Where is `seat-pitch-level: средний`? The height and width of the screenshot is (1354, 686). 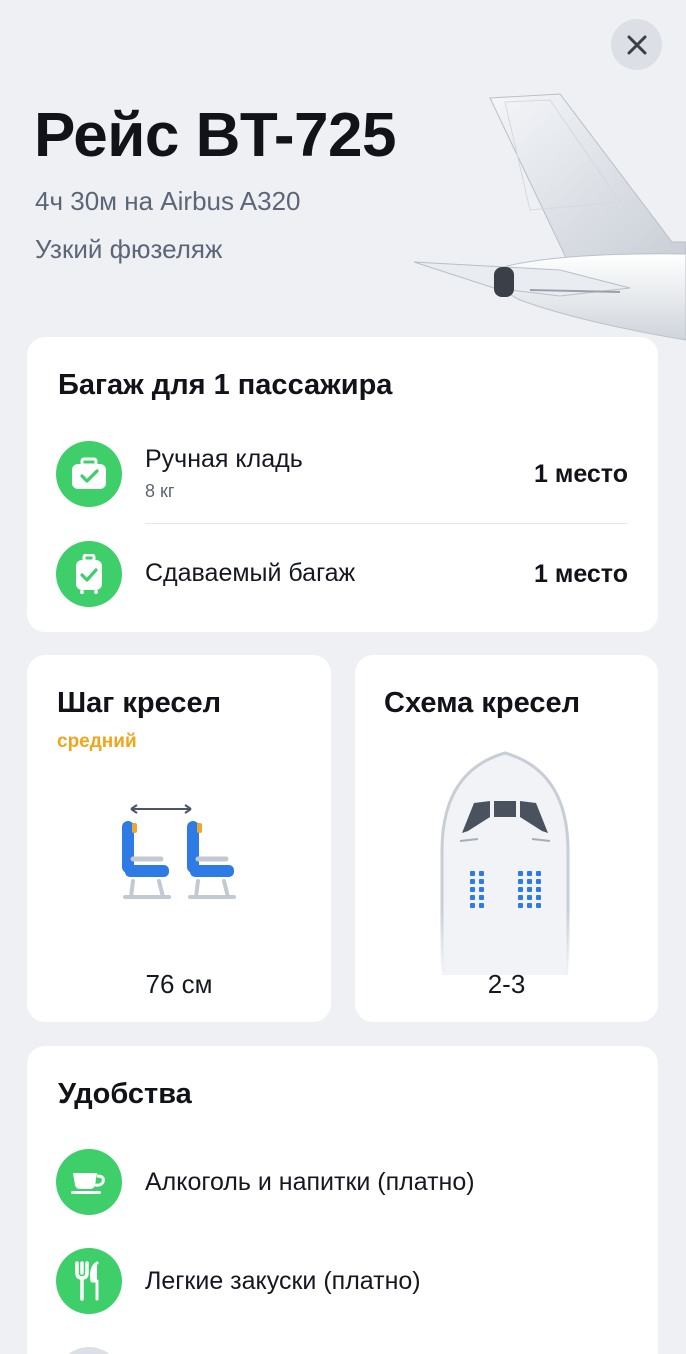 seat-pitch-level: средний is located at coordinates (97, 741).